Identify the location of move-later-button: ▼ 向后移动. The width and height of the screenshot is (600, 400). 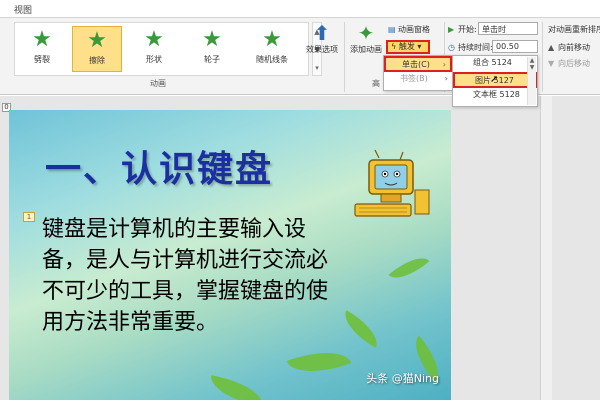
(569, 63).